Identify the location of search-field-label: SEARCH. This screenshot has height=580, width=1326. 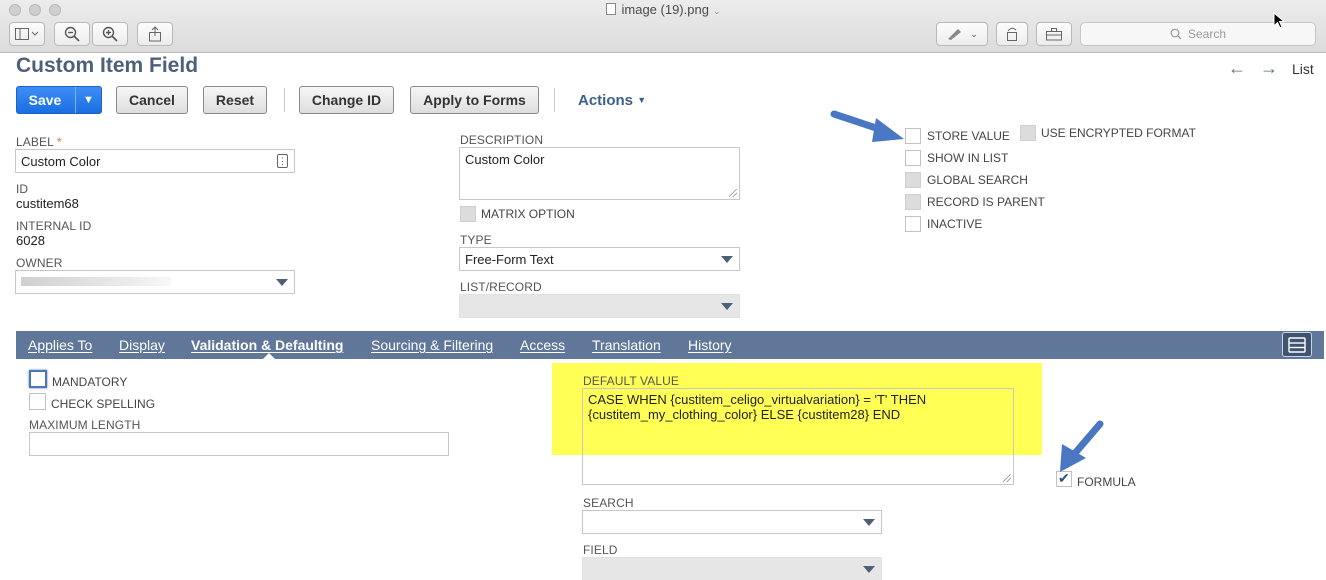
(608, 503).